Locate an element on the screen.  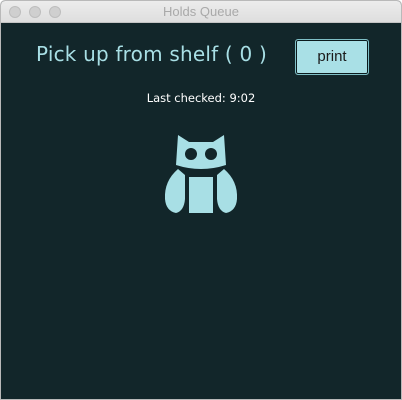
page-title: Pick up from shelf ( 0 ) is located at coordinates (151, 54).